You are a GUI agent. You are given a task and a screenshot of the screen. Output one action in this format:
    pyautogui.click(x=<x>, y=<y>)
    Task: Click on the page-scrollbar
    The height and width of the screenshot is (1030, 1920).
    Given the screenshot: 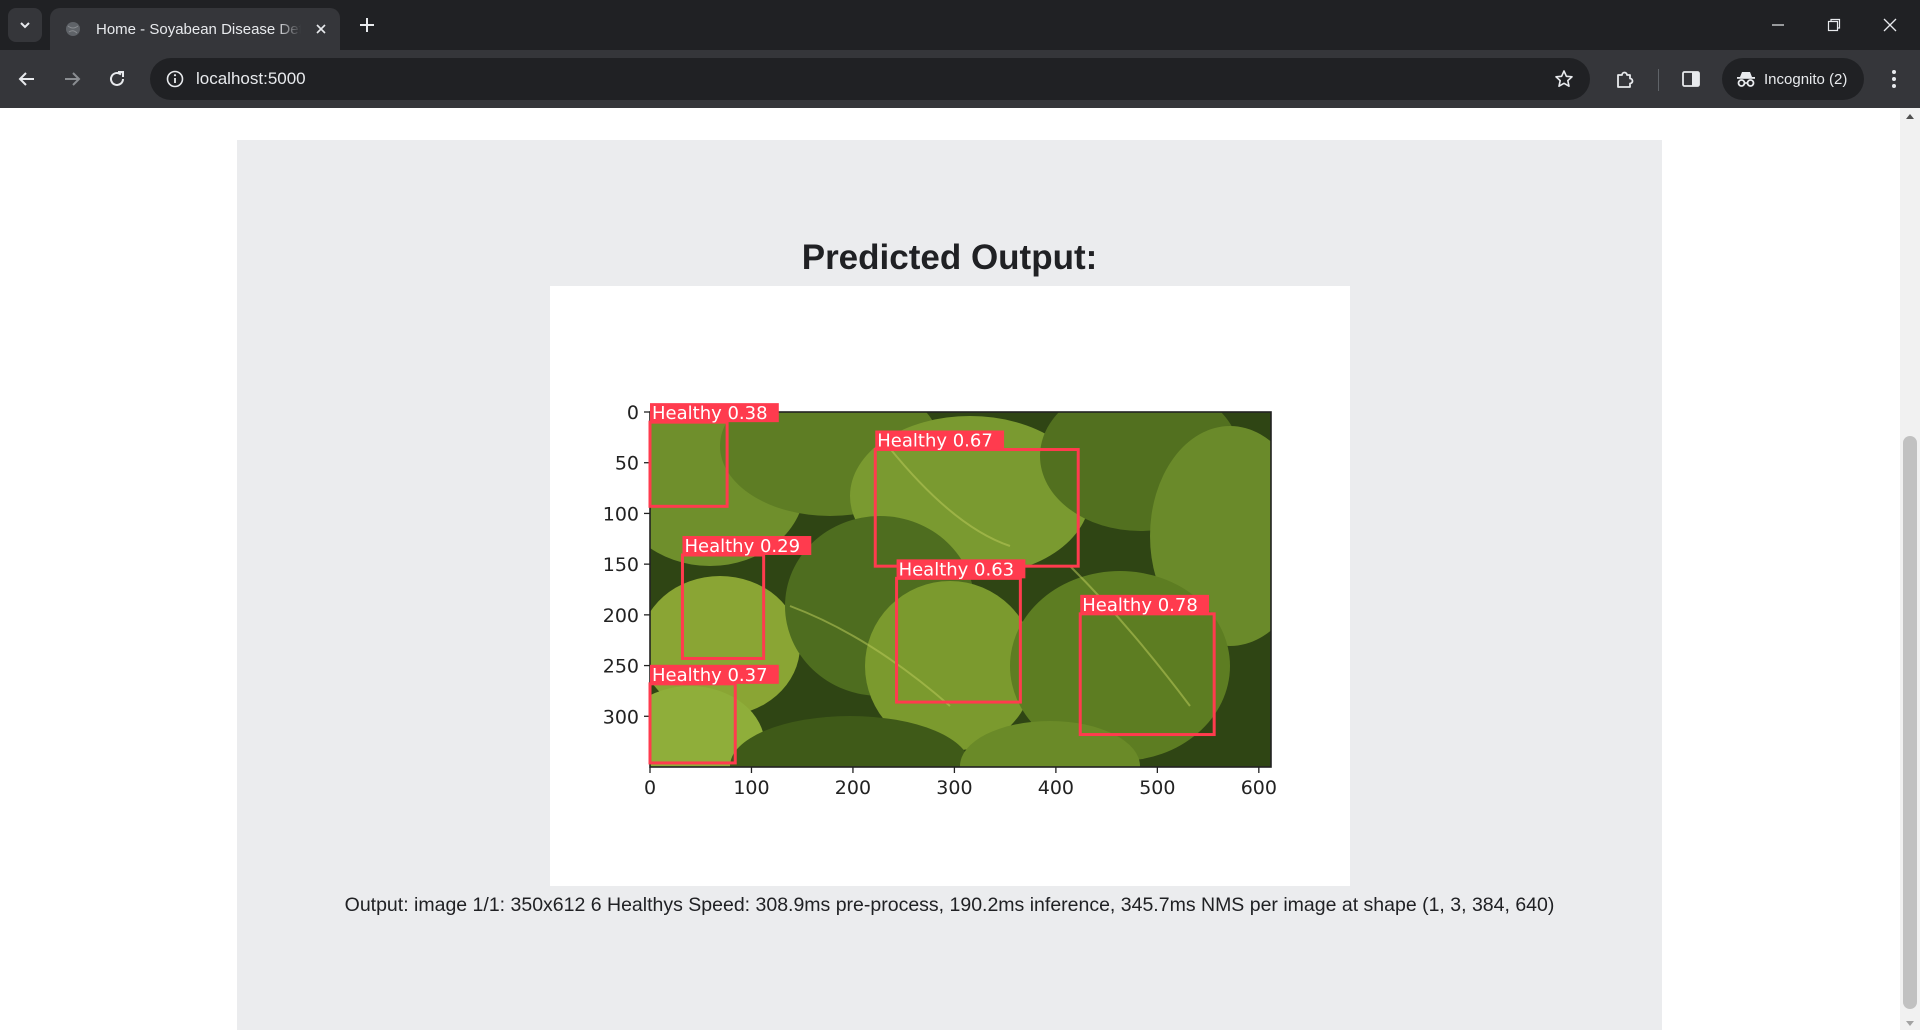 What is the action you would take?
    pyautogui.click(x=1910, y=569)
    